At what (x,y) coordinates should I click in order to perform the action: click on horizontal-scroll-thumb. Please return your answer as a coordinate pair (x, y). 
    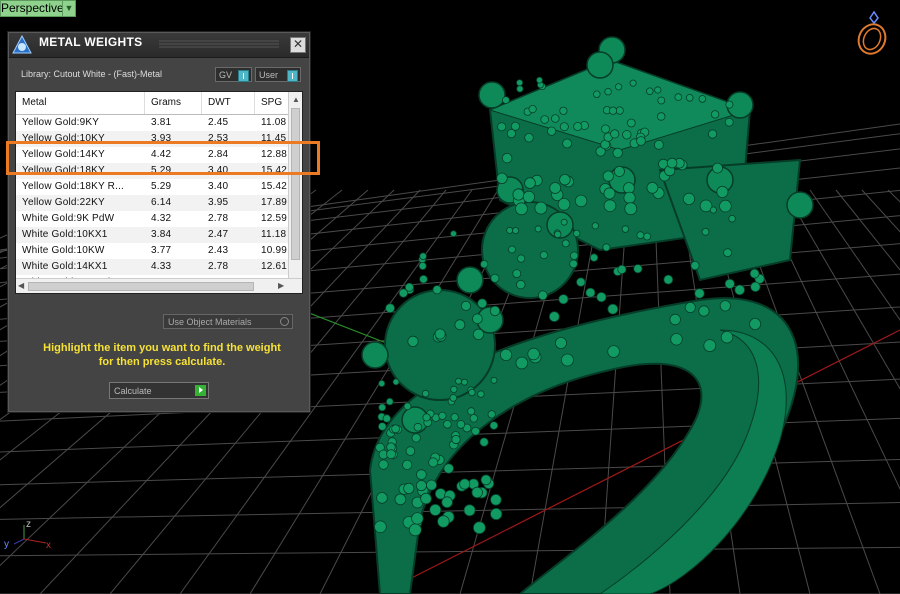
    Looking at the image, I should click on (141, 286).